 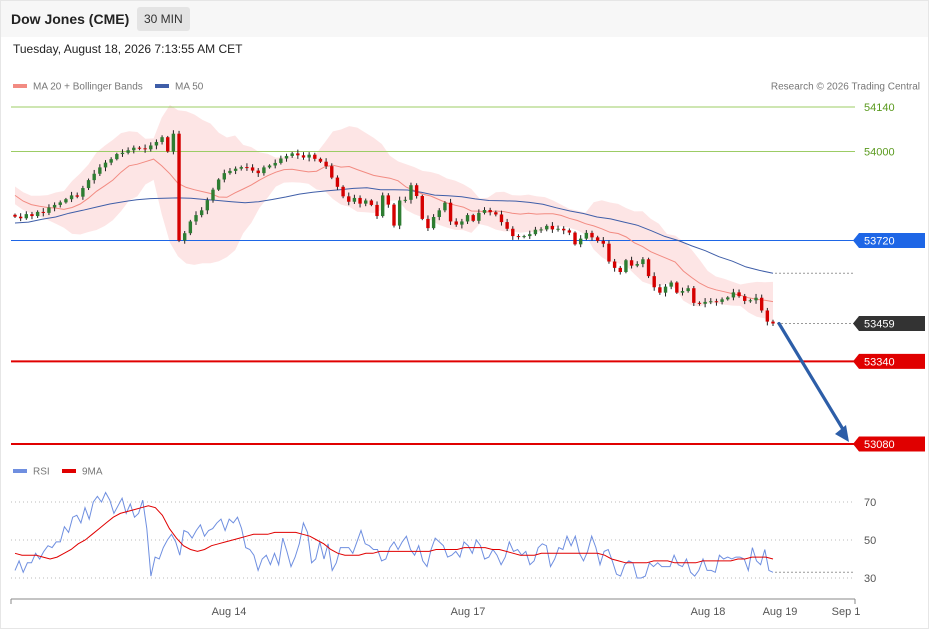 What do you see at coordinates (879, 153) in the screenshot?
I see `price-tag-label-54000: 54000` at bounding box center [879, 153].